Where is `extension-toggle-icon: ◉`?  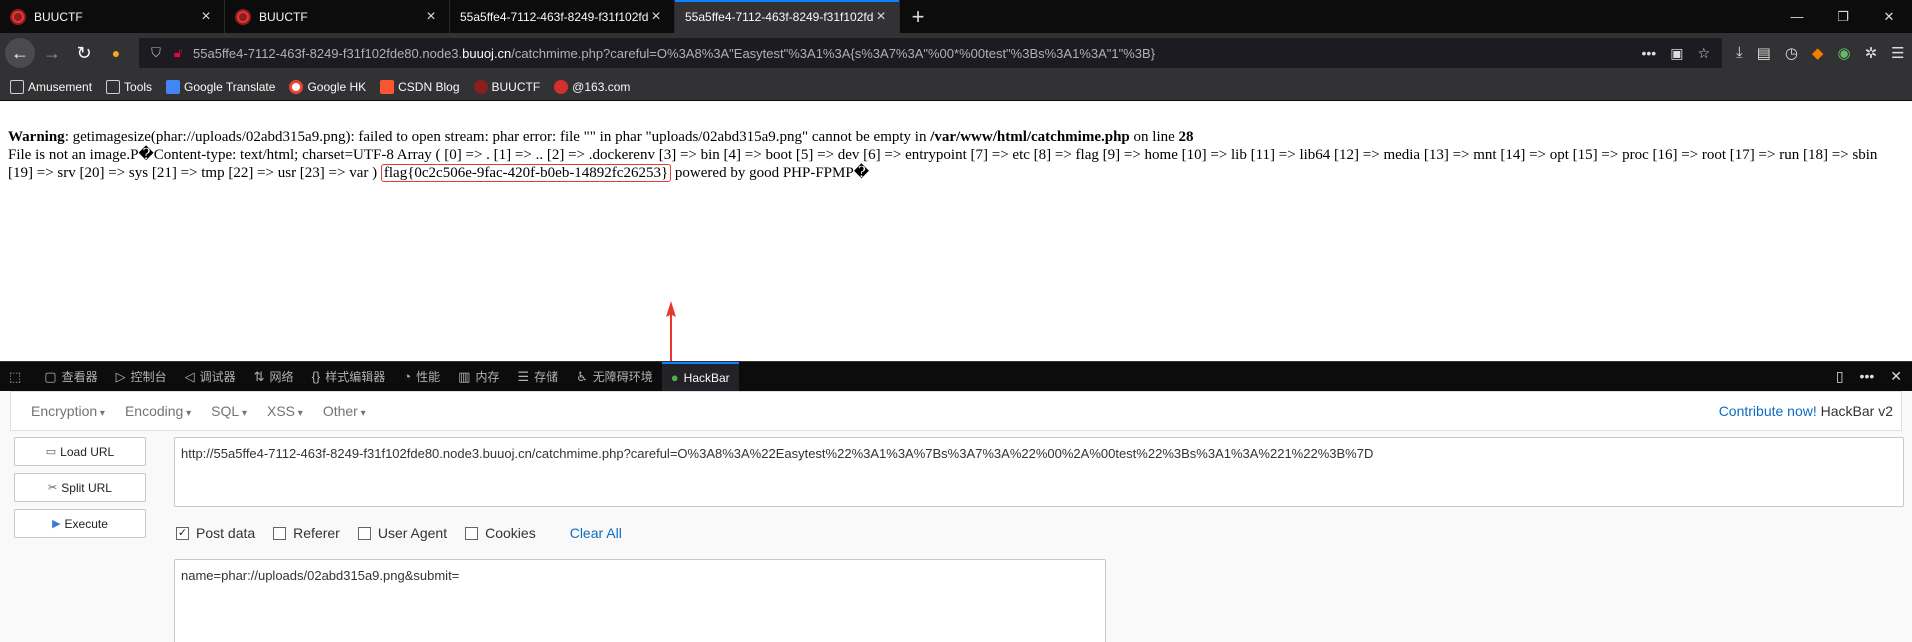 extension-toggle-icon: ◉ is located at coordinates (1843, 53).